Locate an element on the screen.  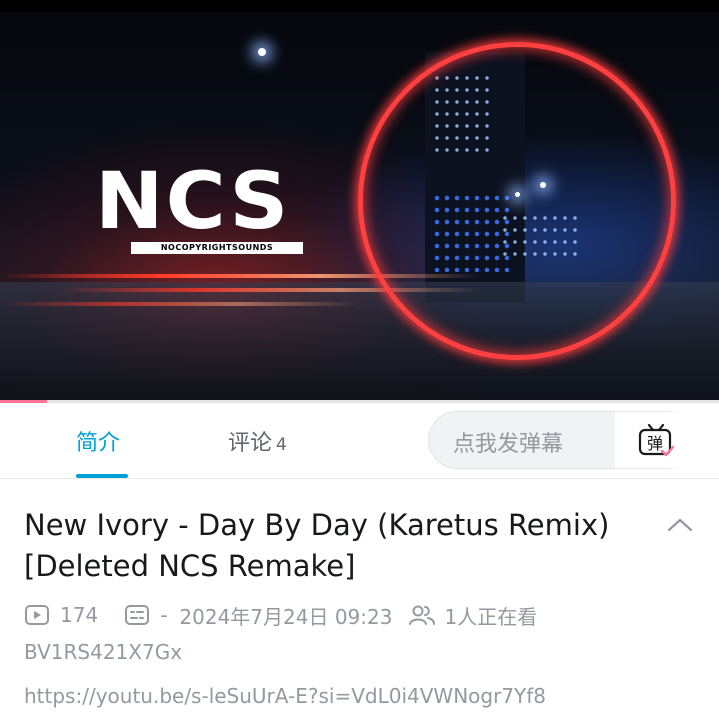
ncs-logo: NCS NOCOPYRIGHTSOUNDS is located at coordinates (199, 209).